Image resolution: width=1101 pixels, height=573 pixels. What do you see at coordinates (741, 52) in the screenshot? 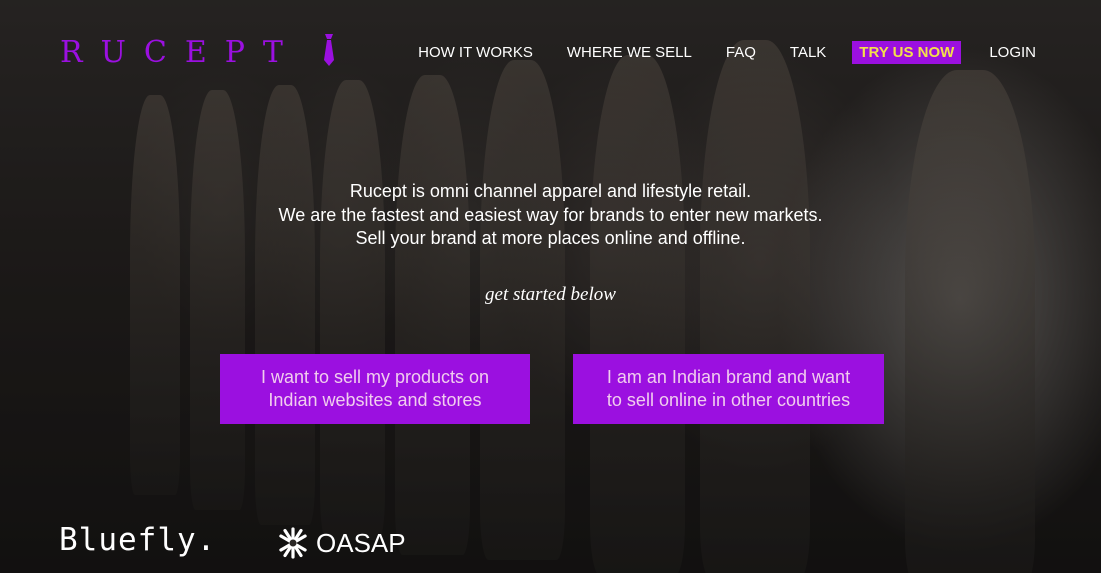
I see `nav-faq: FAQ` at bounding box center [741, 52].